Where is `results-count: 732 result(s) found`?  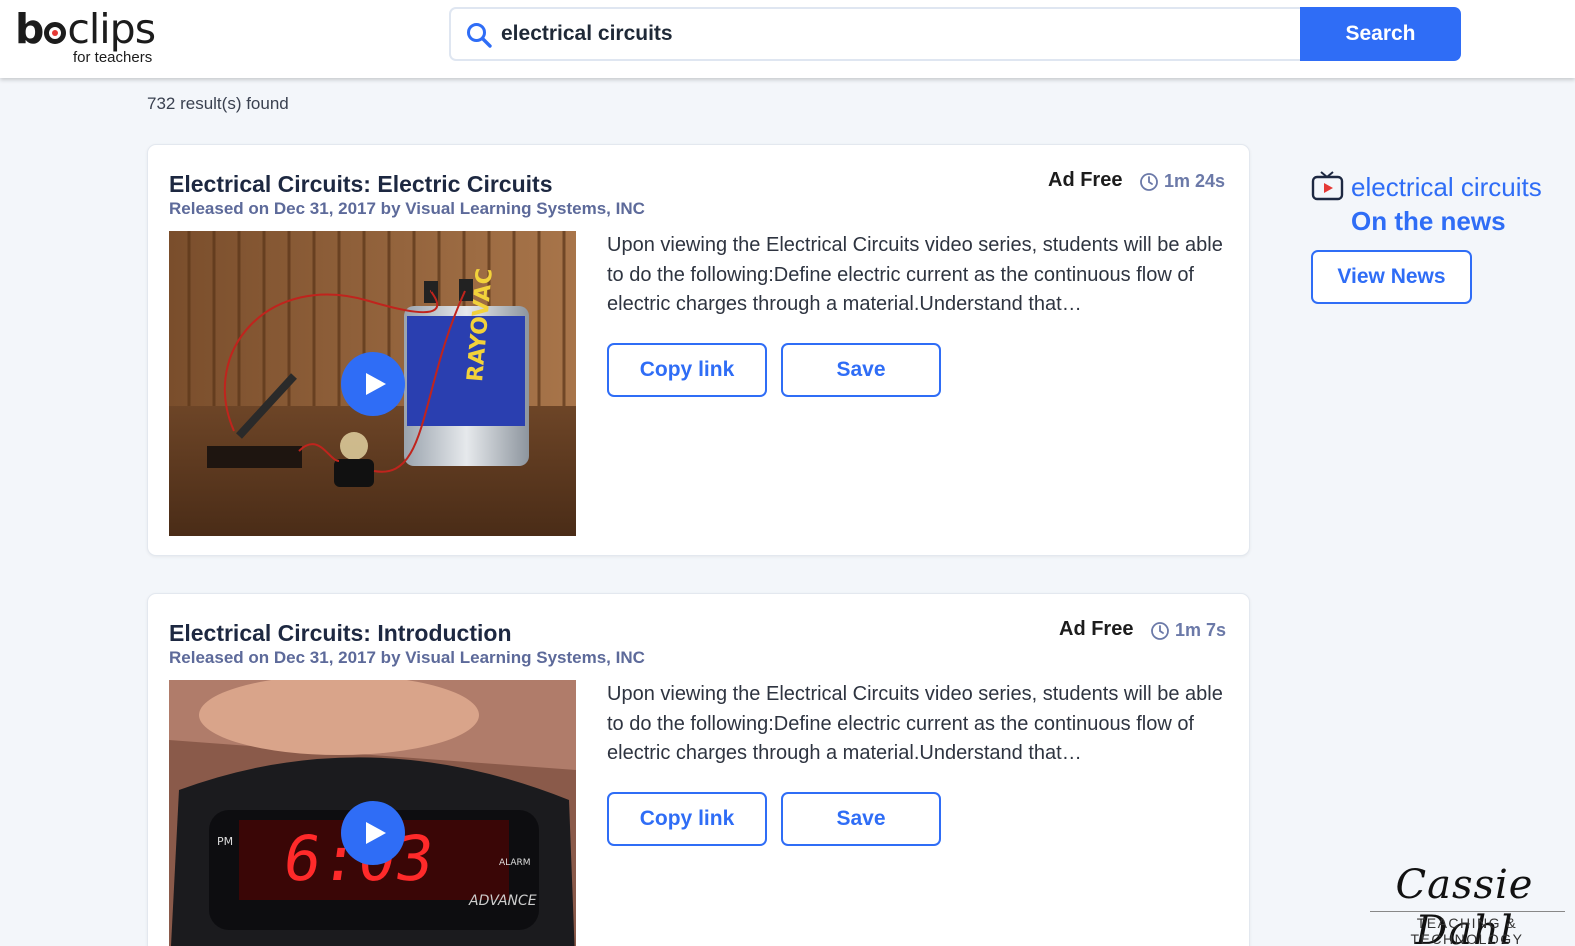 results-count: 732 result(s) found is located at coordinates (218, 103).